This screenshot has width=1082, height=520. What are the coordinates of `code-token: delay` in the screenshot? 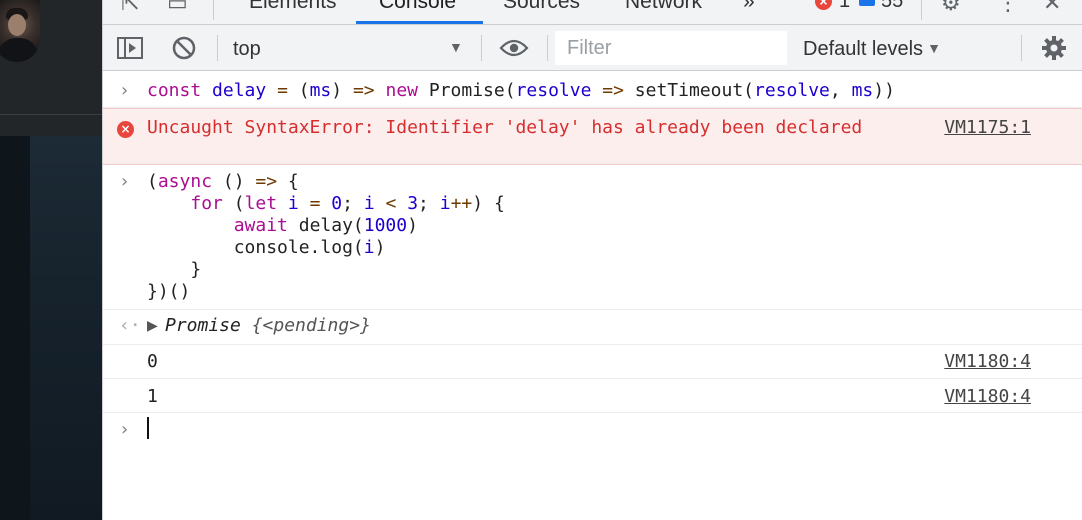 It's located at (239, 90).